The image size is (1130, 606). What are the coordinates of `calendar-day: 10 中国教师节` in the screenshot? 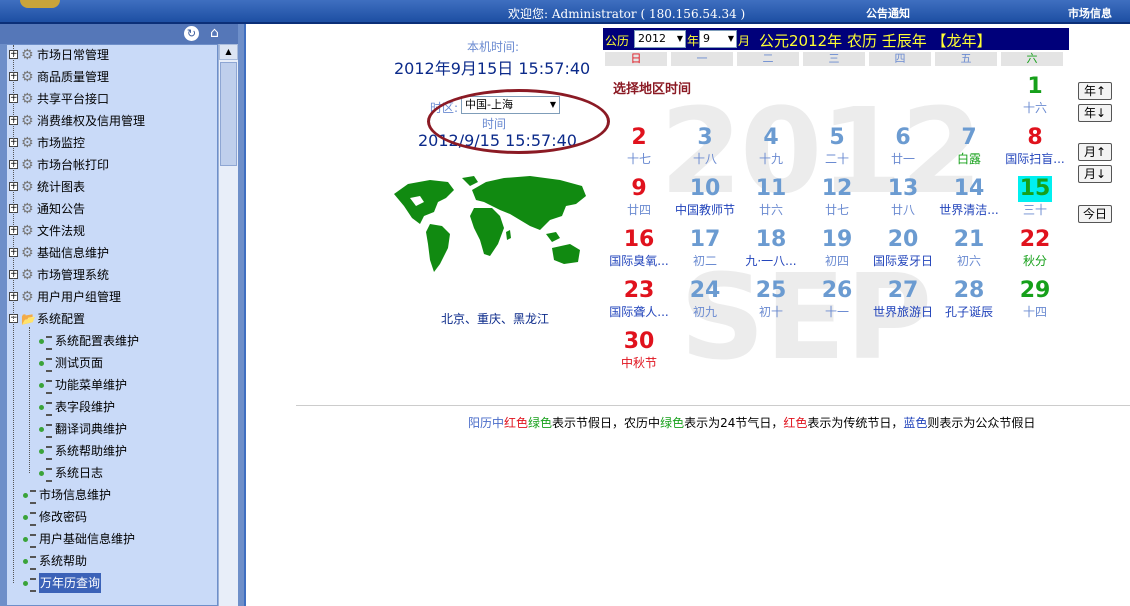 It's located at (705, 197).